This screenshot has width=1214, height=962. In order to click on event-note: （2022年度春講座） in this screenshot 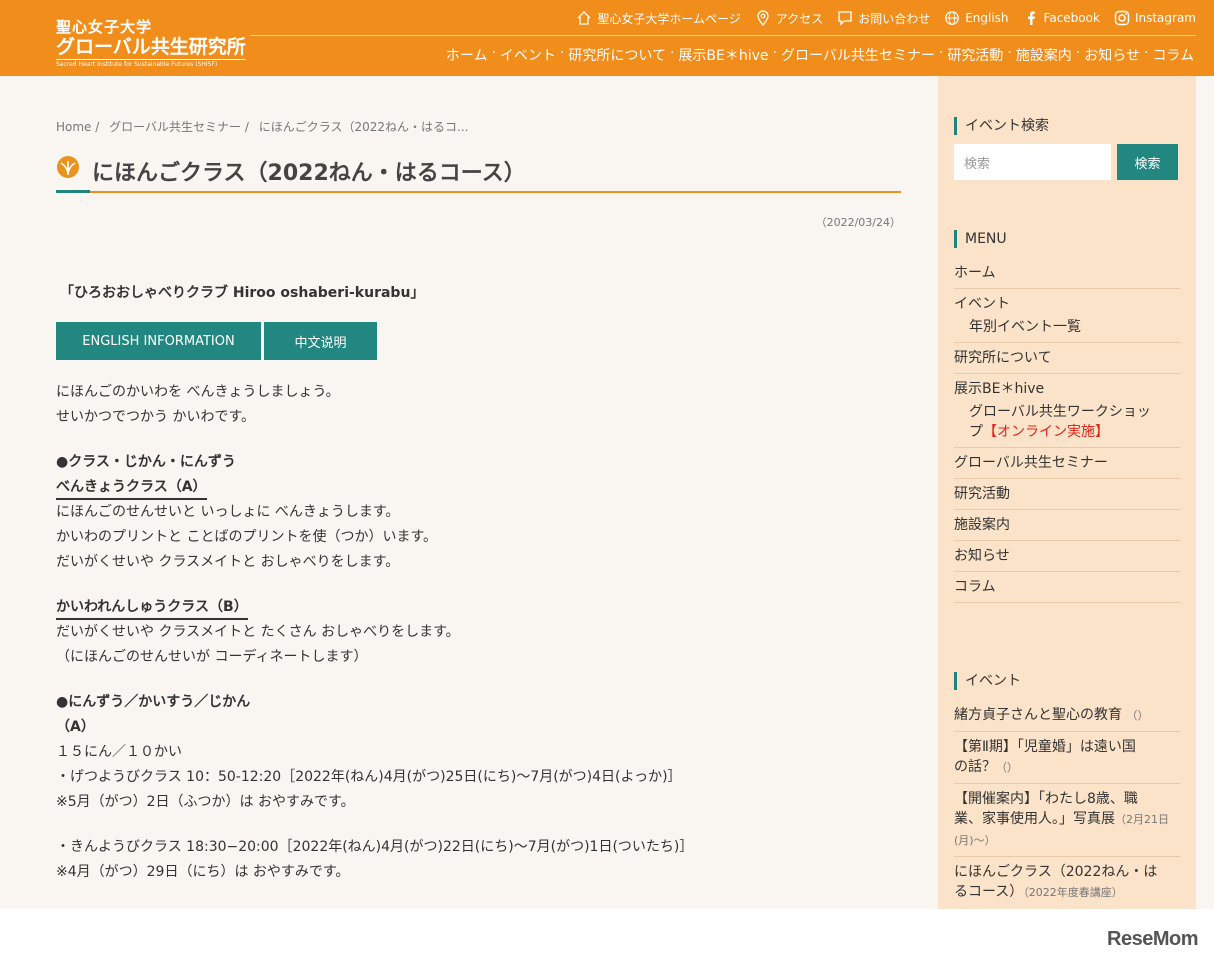, I will do `click(1073, 892)`.